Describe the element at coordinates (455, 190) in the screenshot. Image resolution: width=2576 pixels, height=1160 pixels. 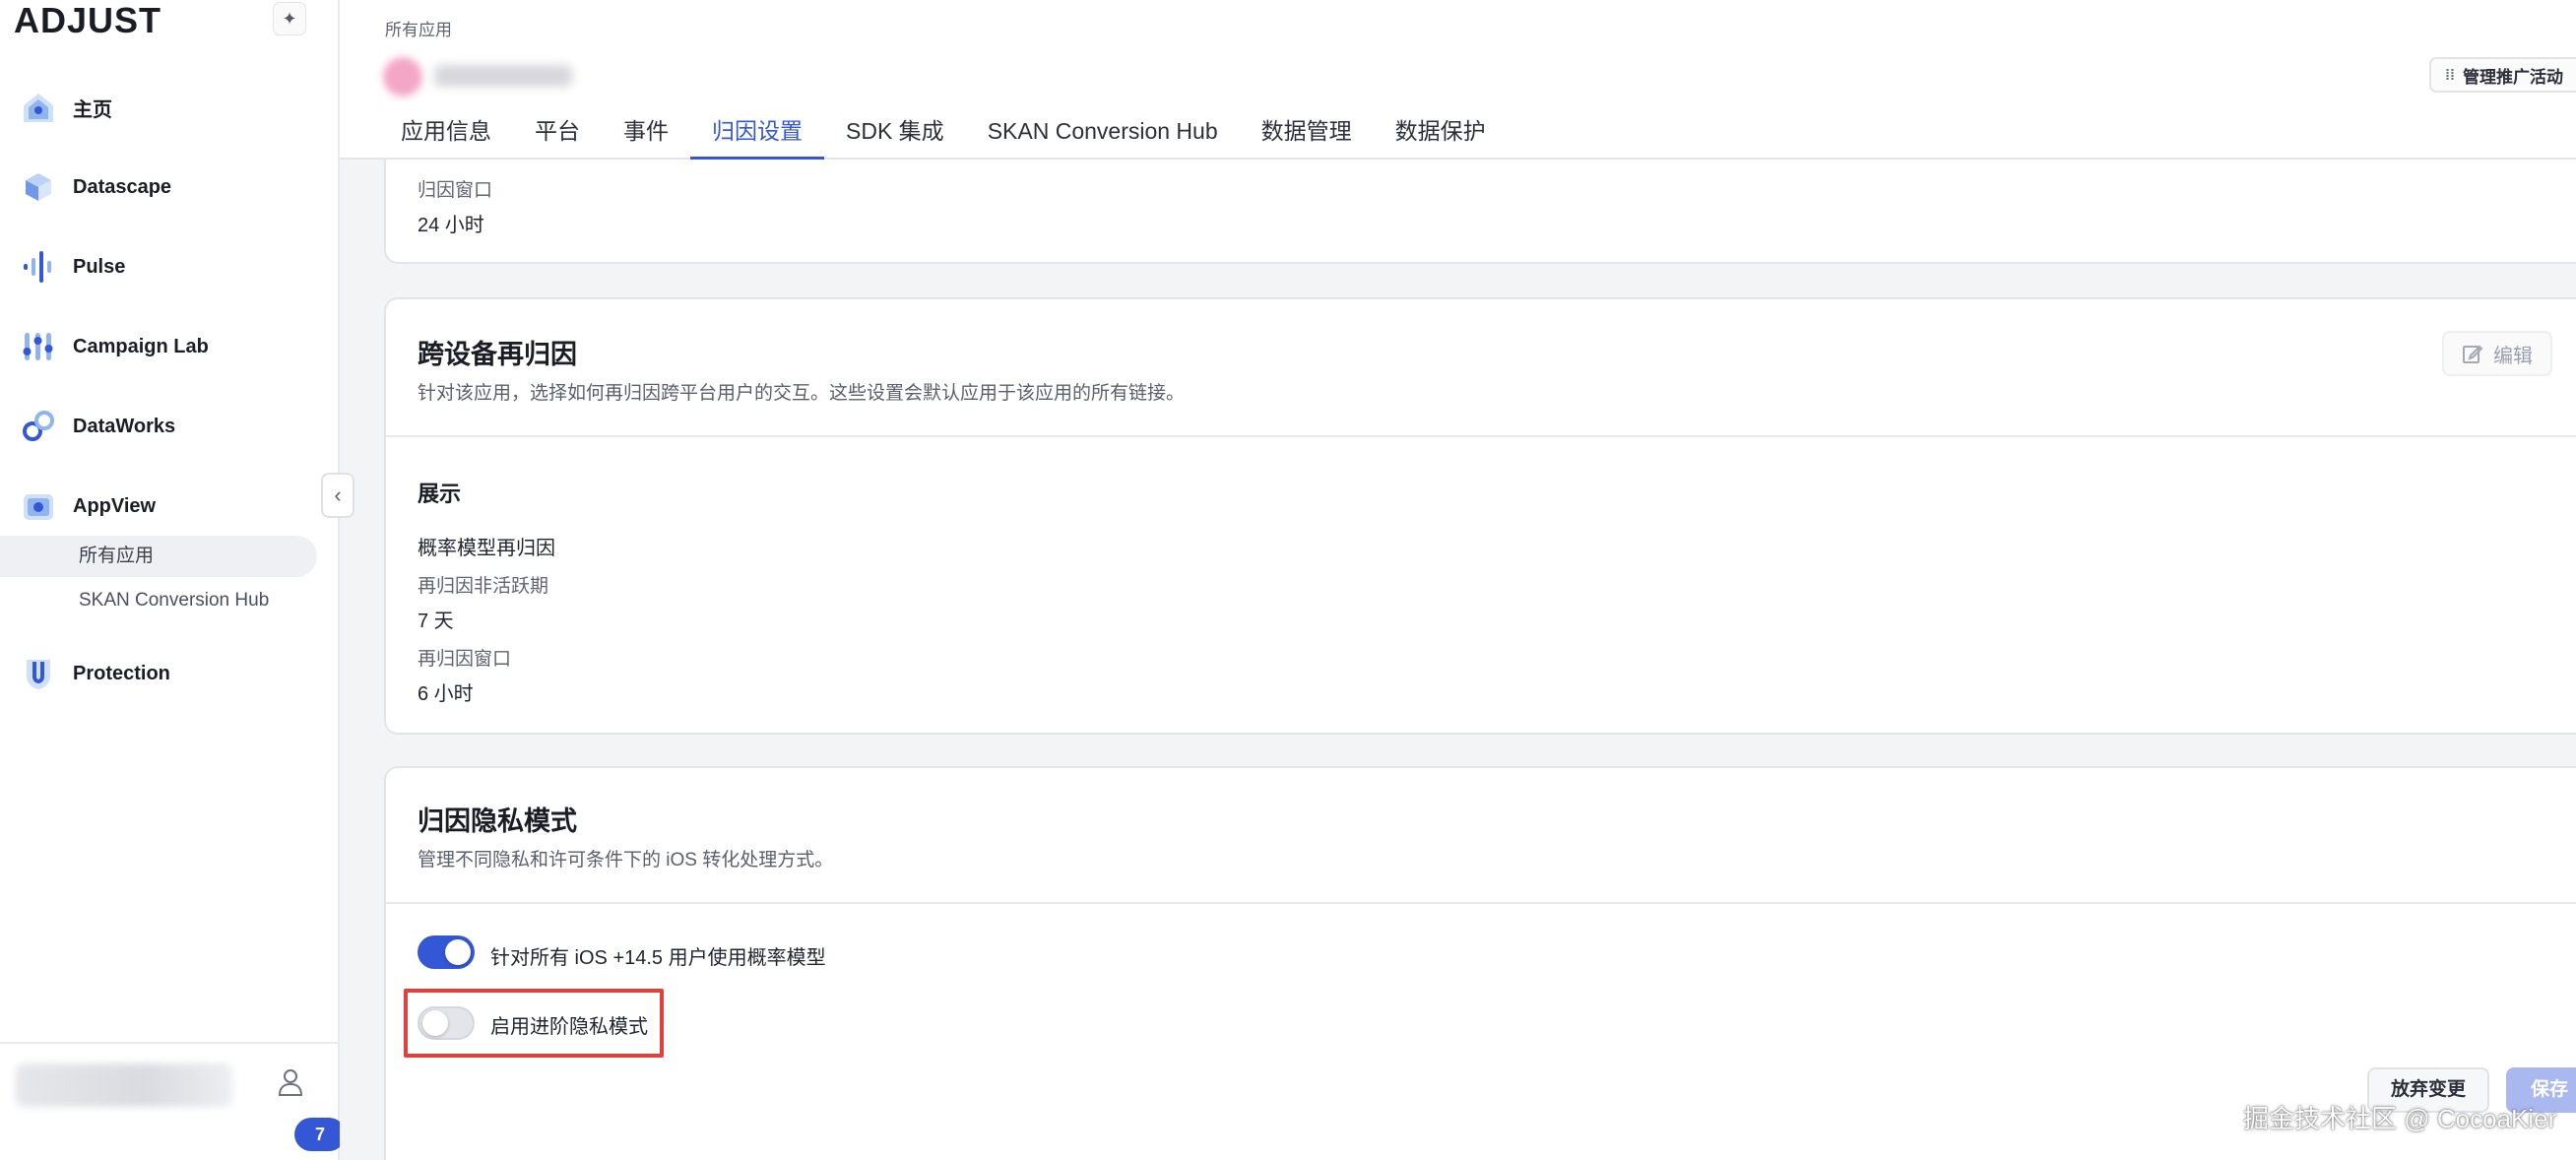
I see `attribution-window-label: 归因窗口` at that location.